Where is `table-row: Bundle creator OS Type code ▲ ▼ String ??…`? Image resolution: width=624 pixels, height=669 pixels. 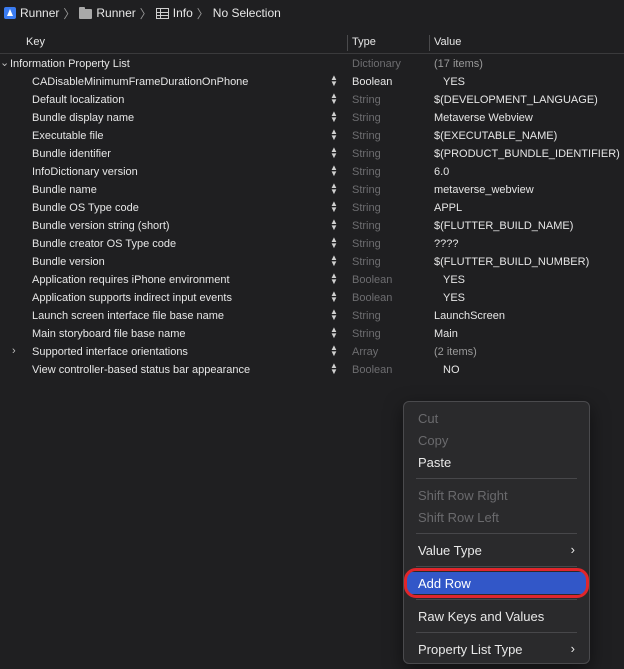
table-row: Bundle creator OS Type code ▲ ▼ String ??… is located at coordinates (312, 244).